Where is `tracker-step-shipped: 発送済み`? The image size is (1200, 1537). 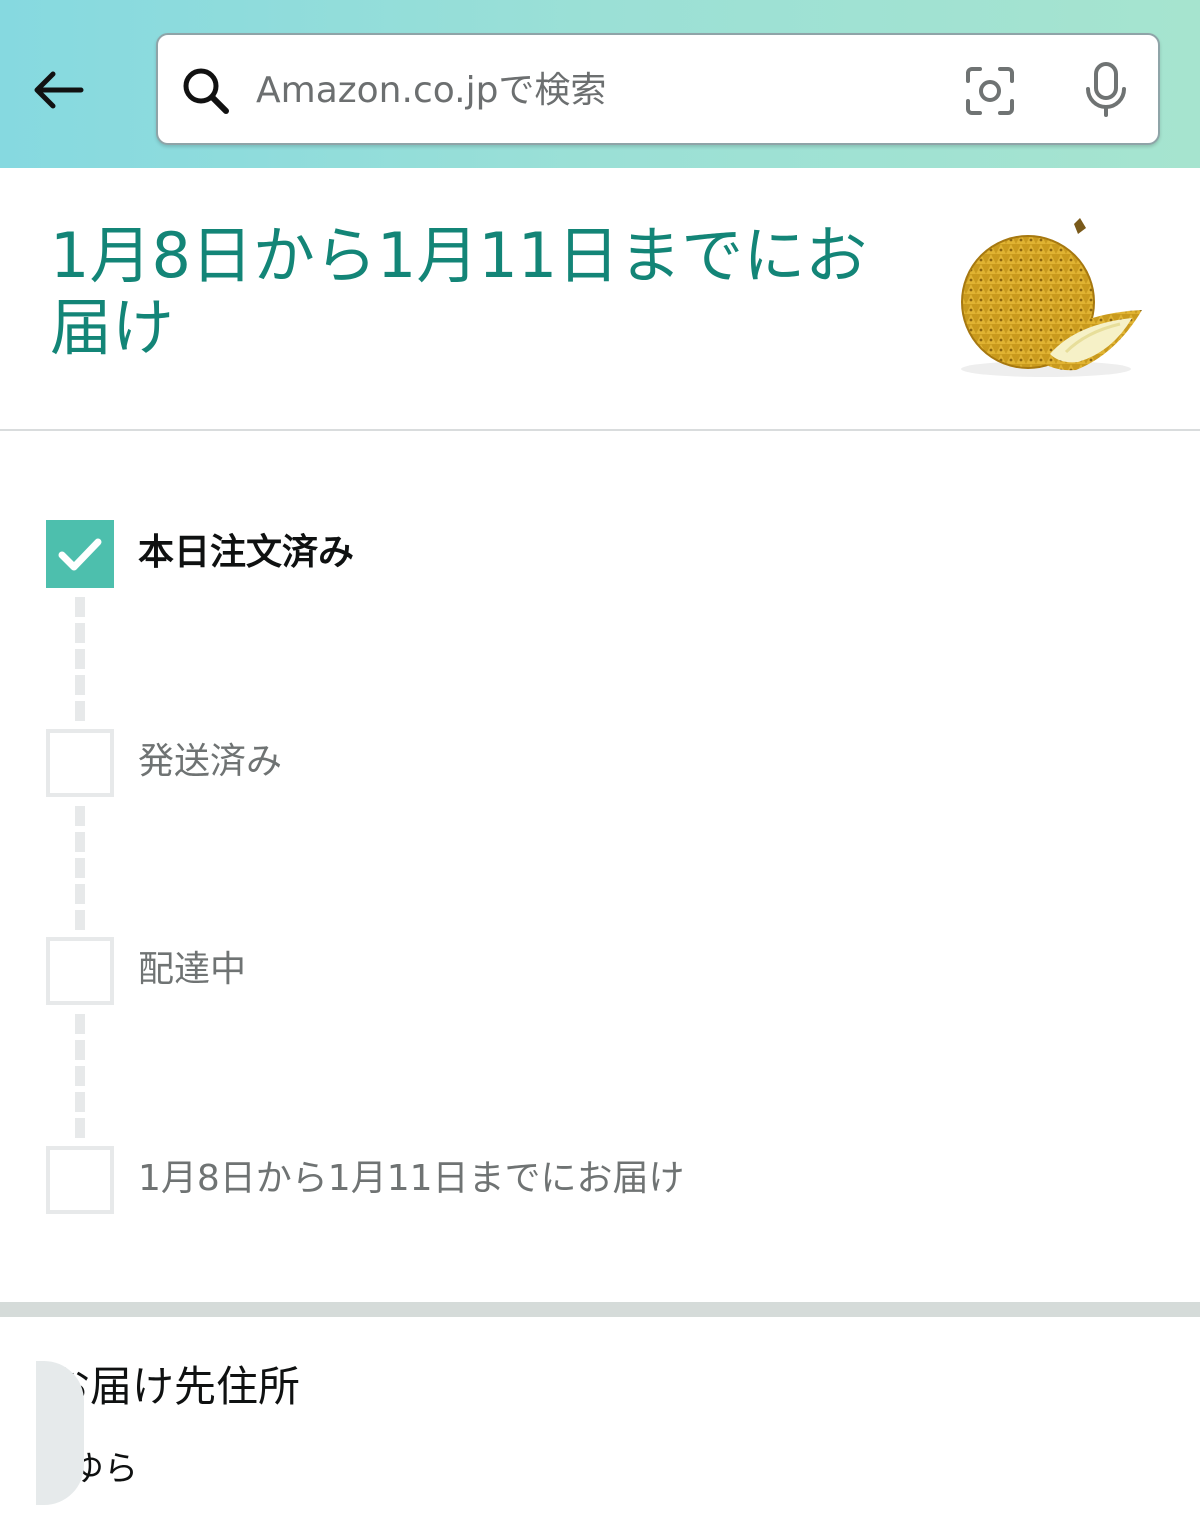
tracker-step-shipped: 発送済み is located at coordinates (496, 763).